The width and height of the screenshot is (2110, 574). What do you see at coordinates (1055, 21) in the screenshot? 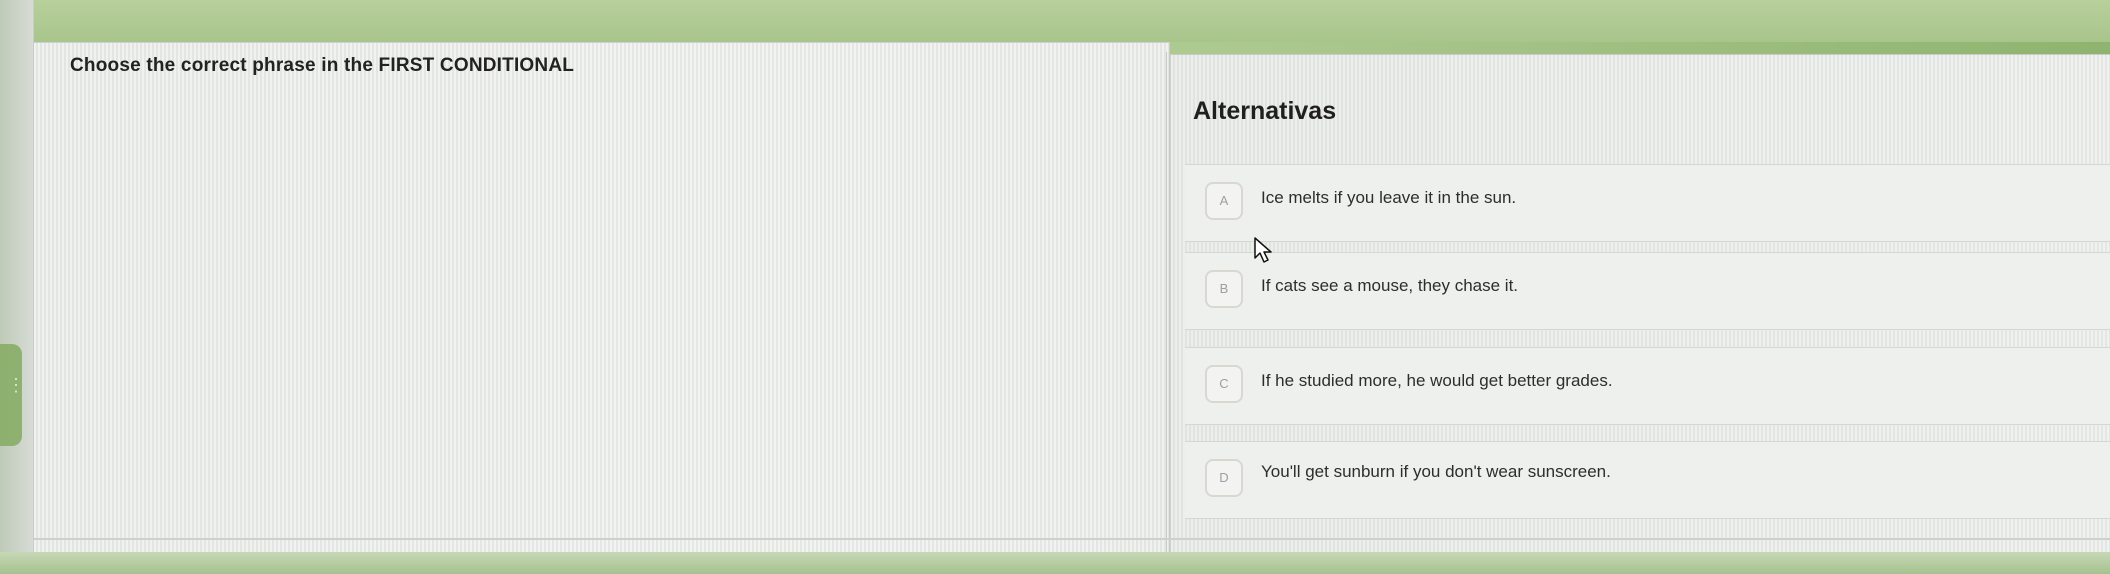
I see `top-background-band` at bounding box center [1055, 21].